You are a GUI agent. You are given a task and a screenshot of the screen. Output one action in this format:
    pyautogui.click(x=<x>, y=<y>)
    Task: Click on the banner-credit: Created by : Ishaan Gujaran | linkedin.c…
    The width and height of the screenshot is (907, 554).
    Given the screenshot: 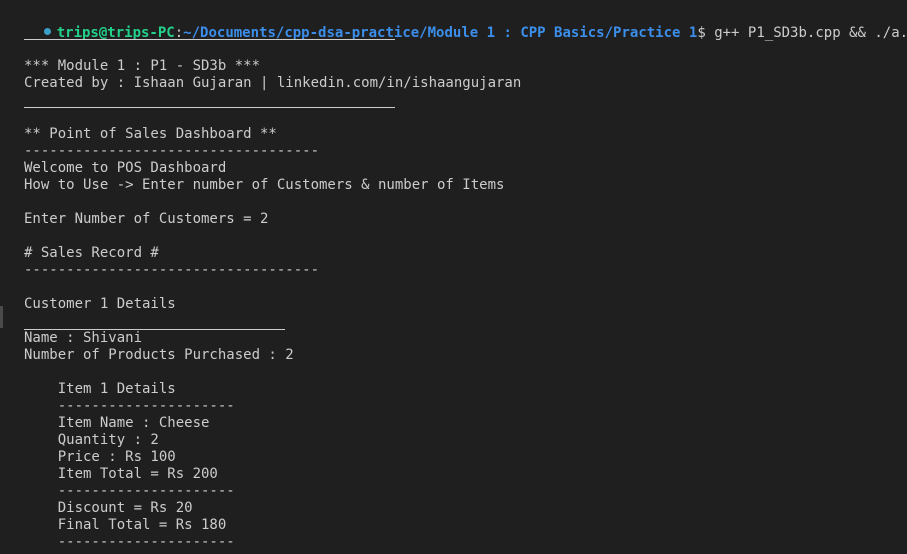 What is the action you would take?
    pyautogui.click(x=273, y=83)
    